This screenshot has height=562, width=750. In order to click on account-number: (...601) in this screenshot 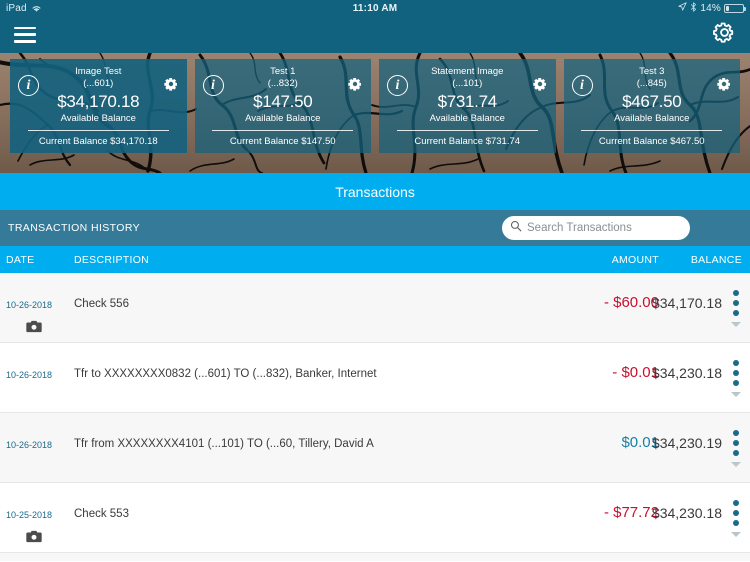, I will do `click(98, 83)`.